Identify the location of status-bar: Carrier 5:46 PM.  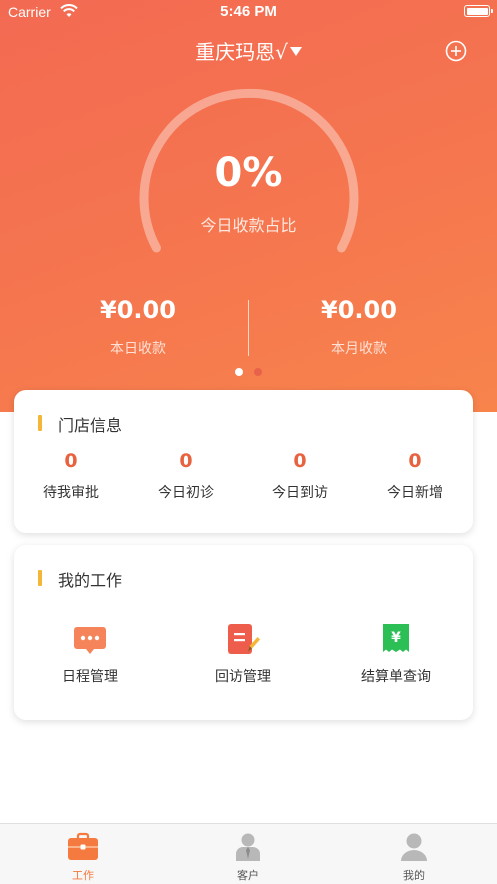
(248, 13).